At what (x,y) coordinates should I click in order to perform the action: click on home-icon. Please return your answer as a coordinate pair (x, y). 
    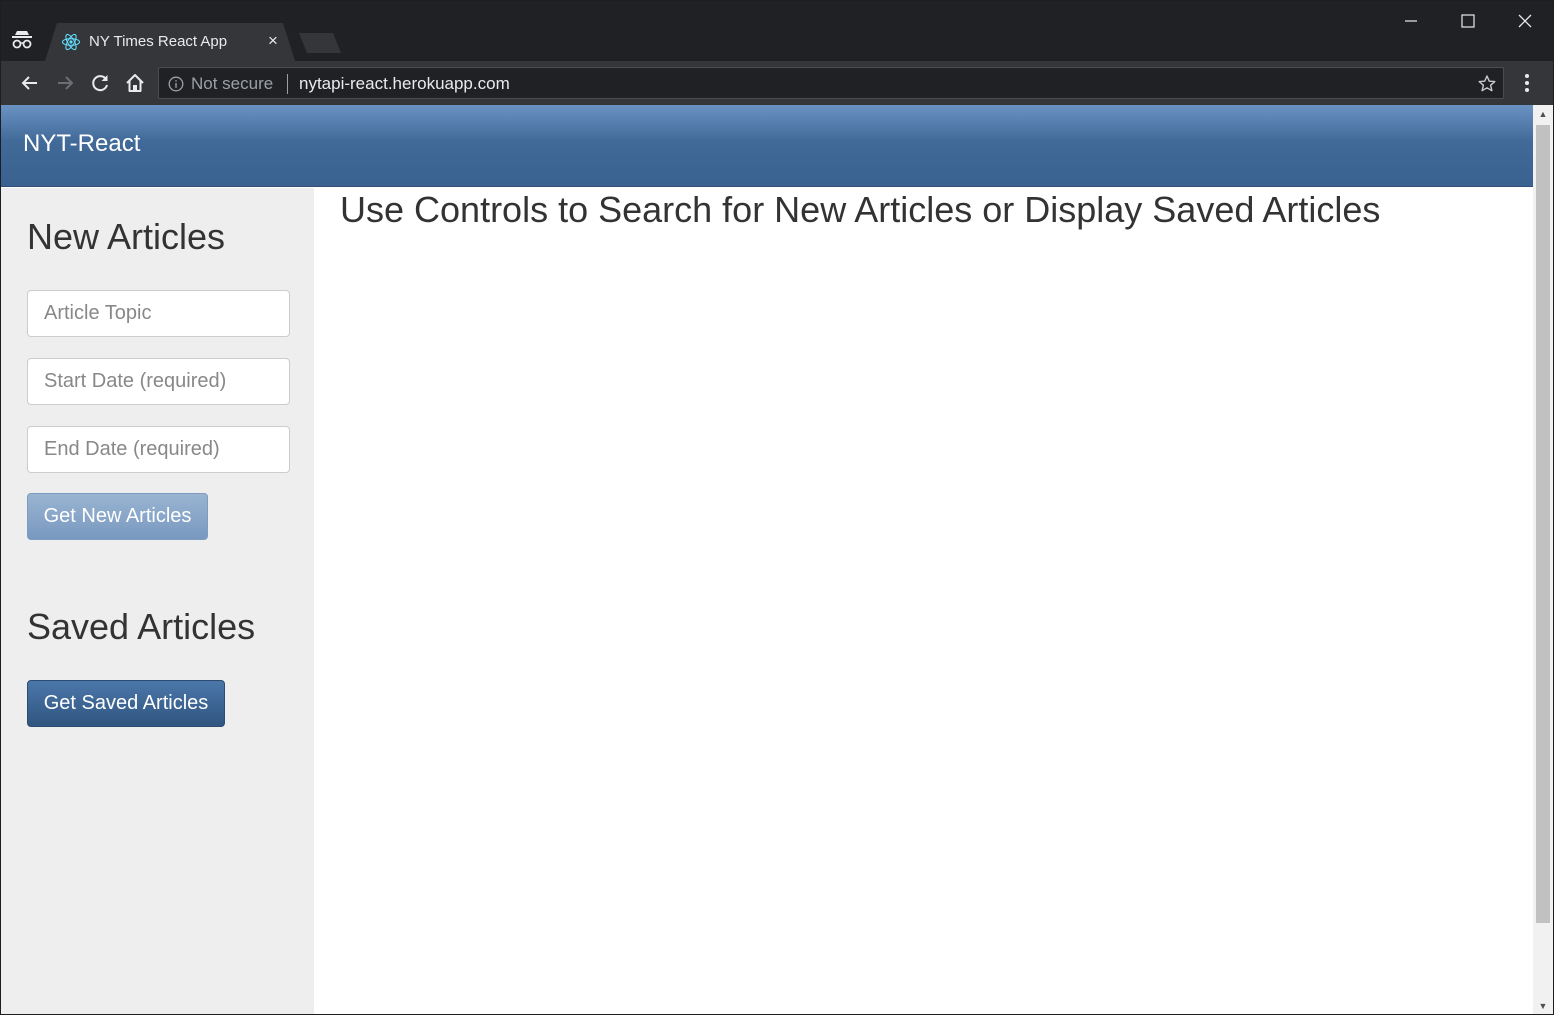
    Looking at the image, I should click on (135, 83).